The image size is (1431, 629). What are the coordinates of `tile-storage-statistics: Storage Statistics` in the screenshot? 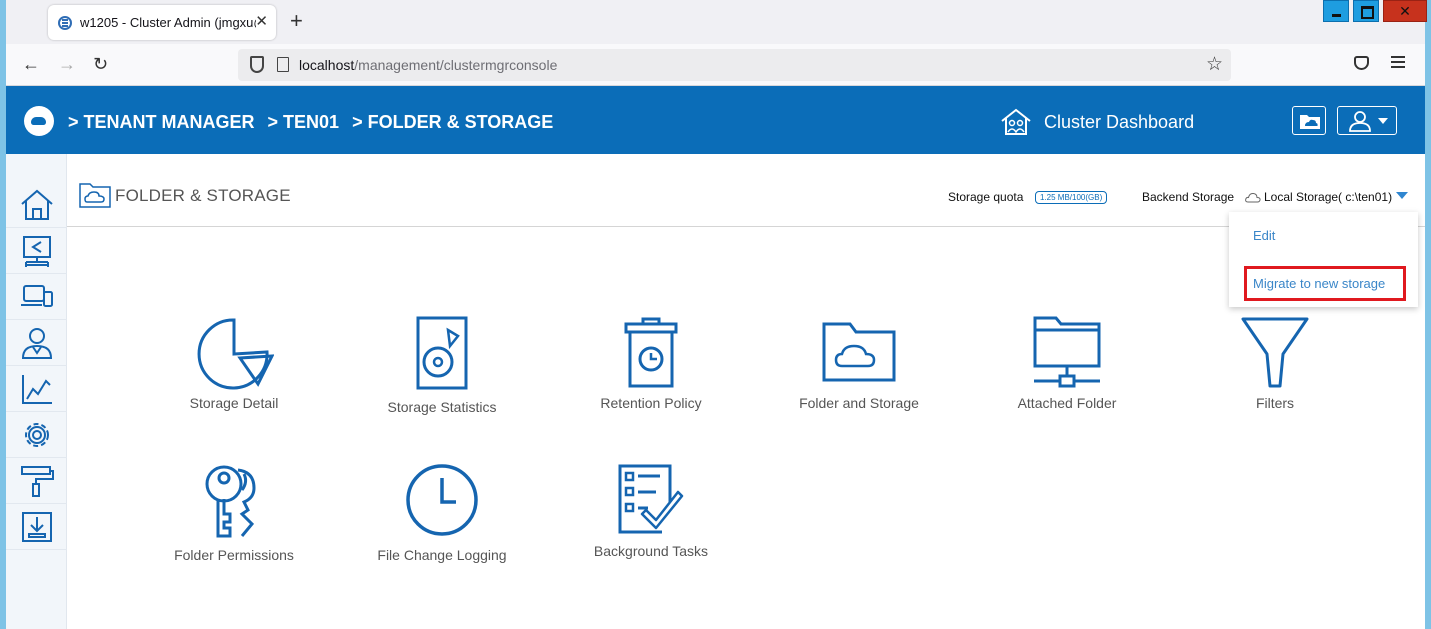 It's located at (442, 377).